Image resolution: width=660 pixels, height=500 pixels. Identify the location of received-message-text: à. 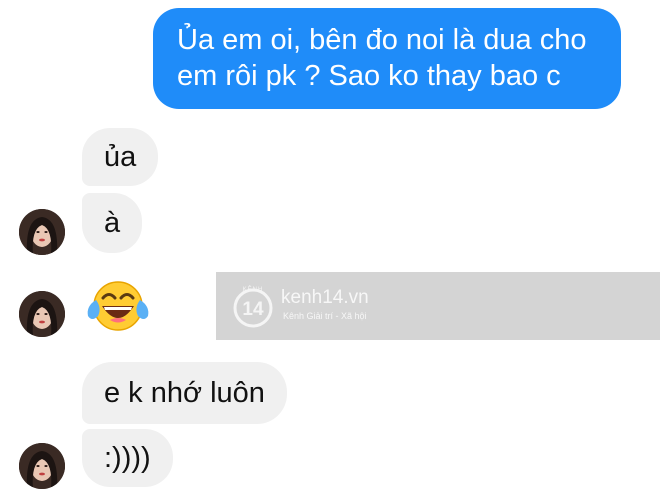
(112, 223).